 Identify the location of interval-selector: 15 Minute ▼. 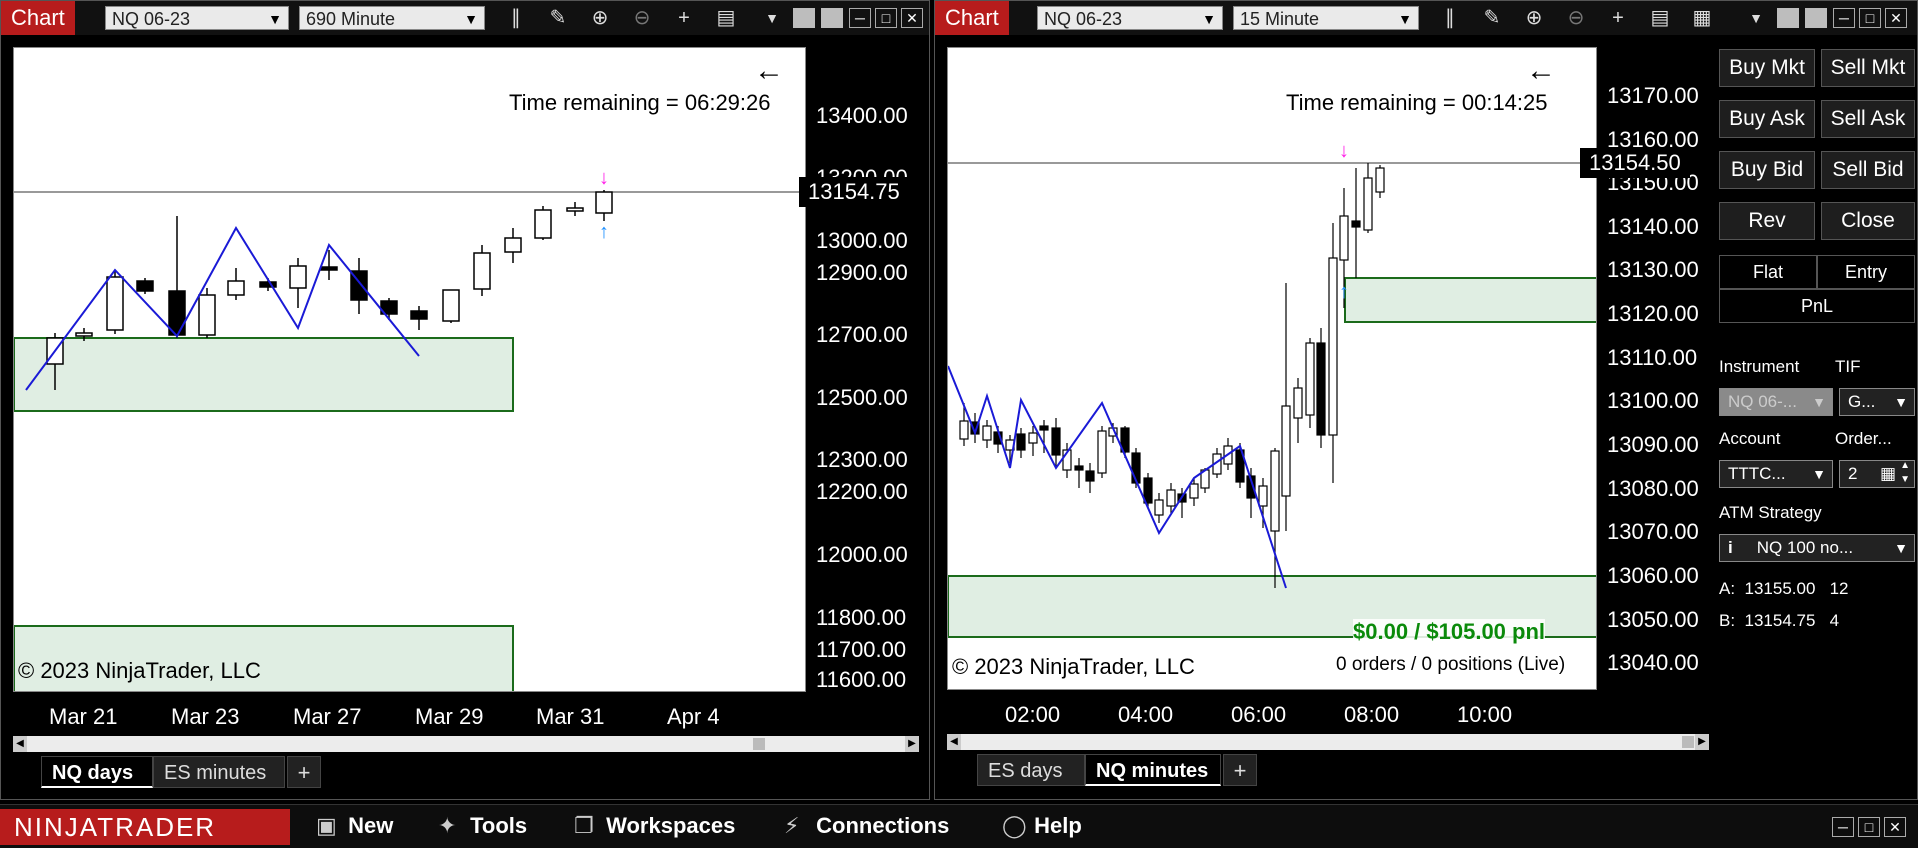
(1326, 18).